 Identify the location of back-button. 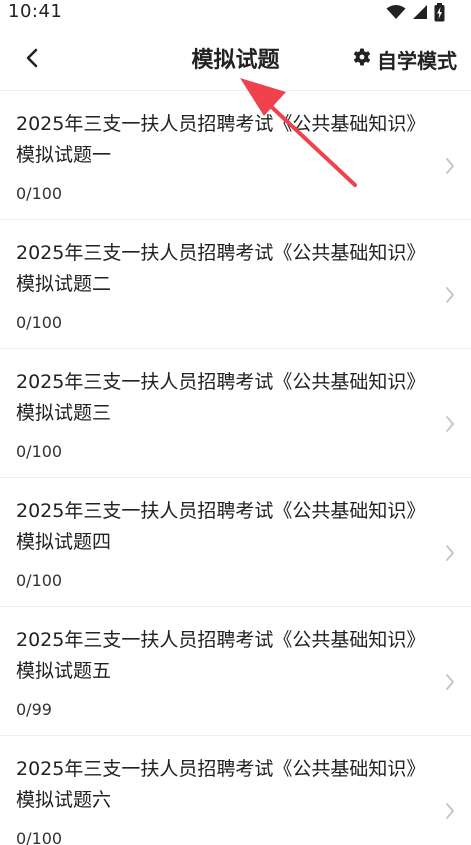
(32, 60).